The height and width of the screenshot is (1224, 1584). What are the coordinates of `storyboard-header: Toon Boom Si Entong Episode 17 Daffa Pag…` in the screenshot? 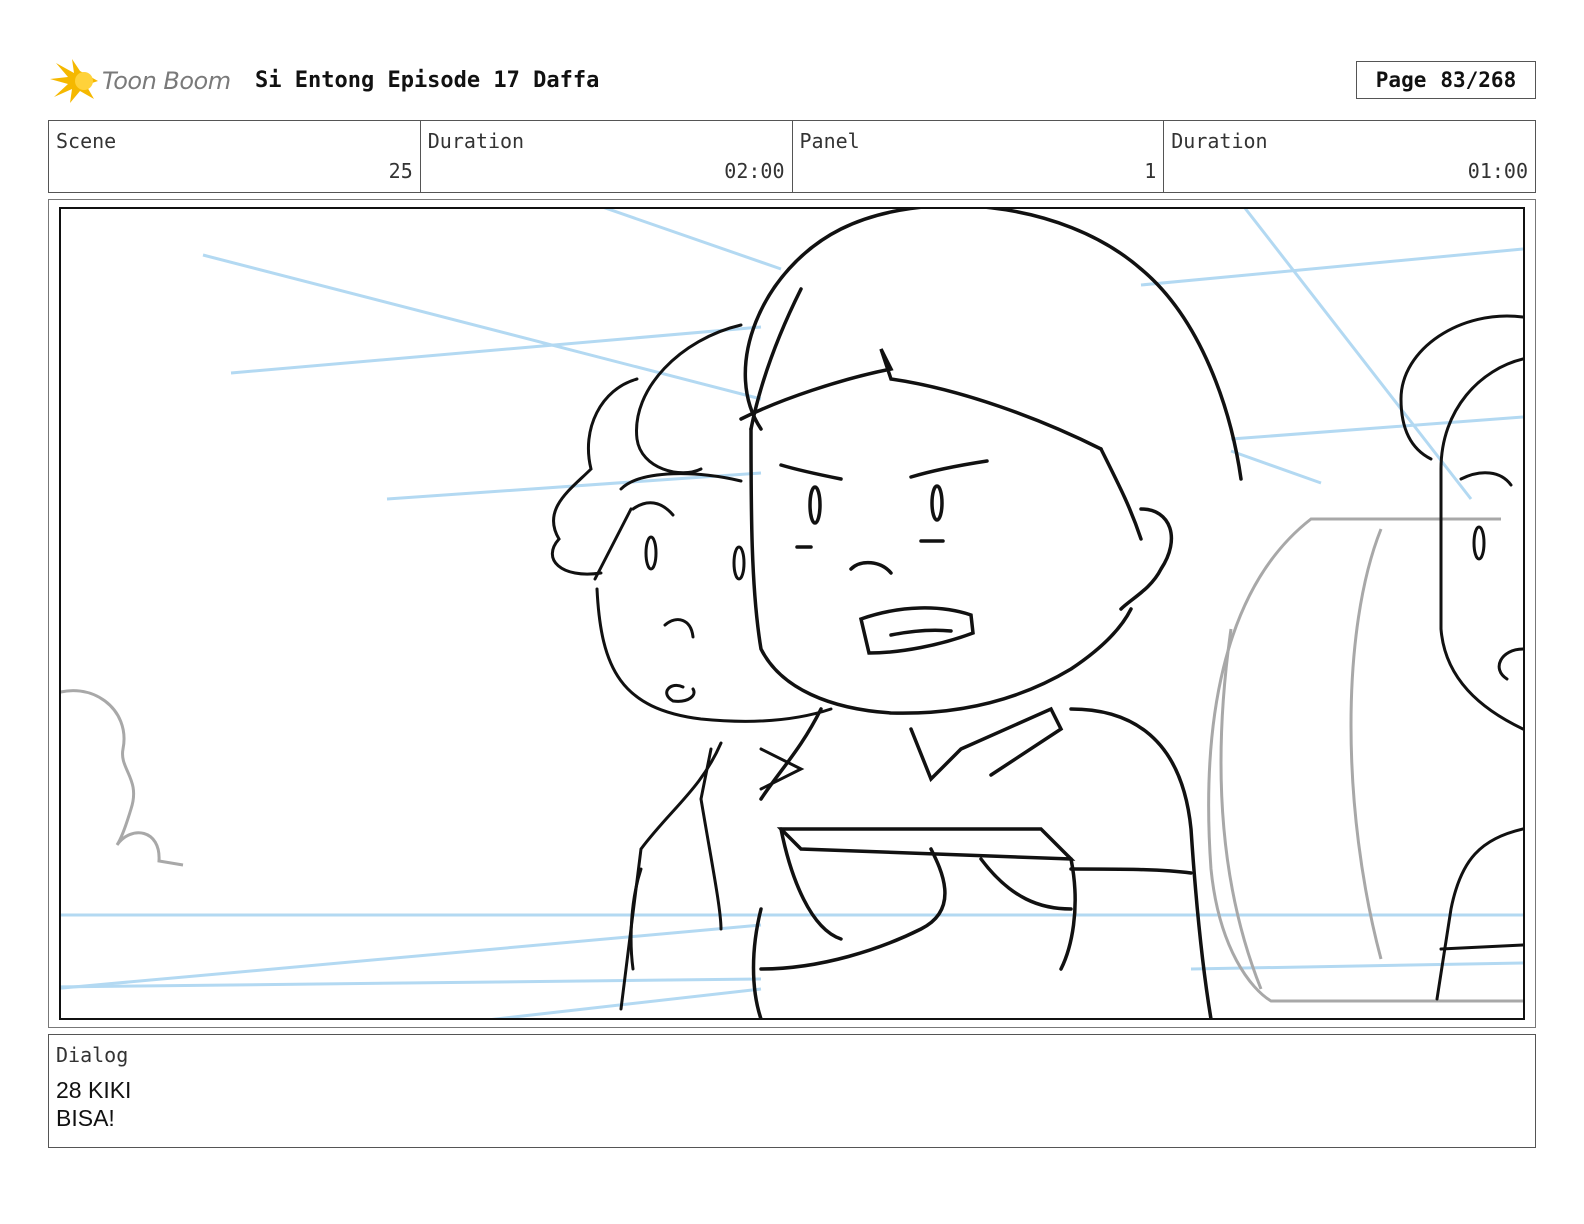 It's located at (793, 80).